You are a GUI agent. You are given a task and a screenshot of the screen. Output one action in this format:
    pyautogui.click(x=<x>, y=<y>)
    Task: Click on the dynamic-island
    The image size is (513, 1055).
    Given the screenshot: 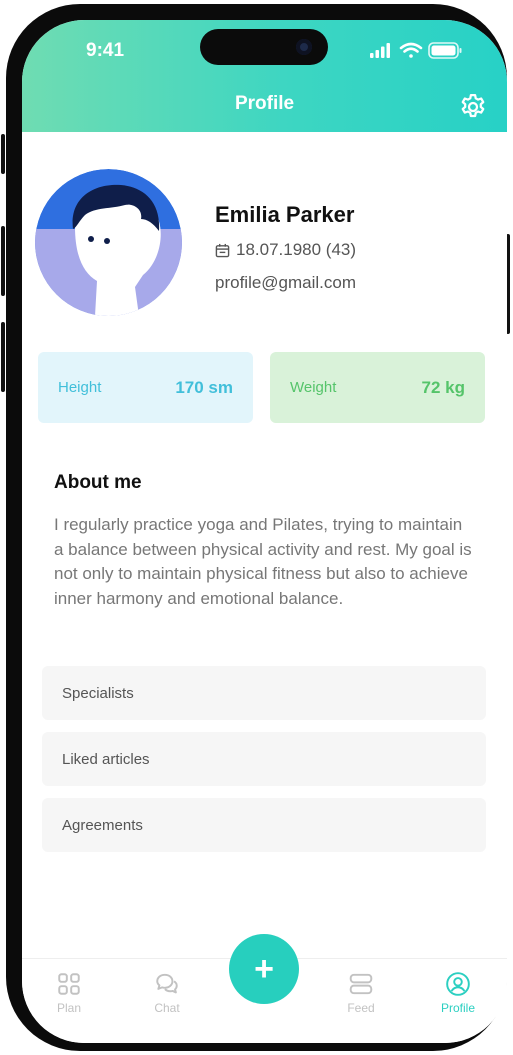 What is the action you would take?
    pyautogui.click(x=264, y=47)
    